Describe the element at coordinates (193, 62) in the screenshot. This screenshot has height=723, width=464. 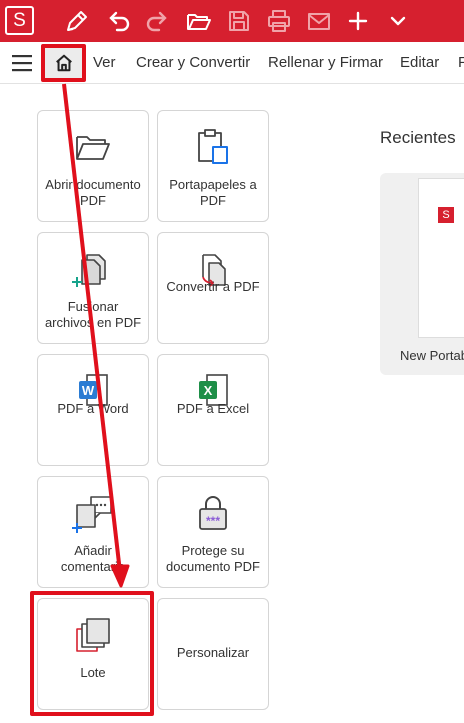
I see `tab-crear-y-convertir: Crear y Convertir` at that location.